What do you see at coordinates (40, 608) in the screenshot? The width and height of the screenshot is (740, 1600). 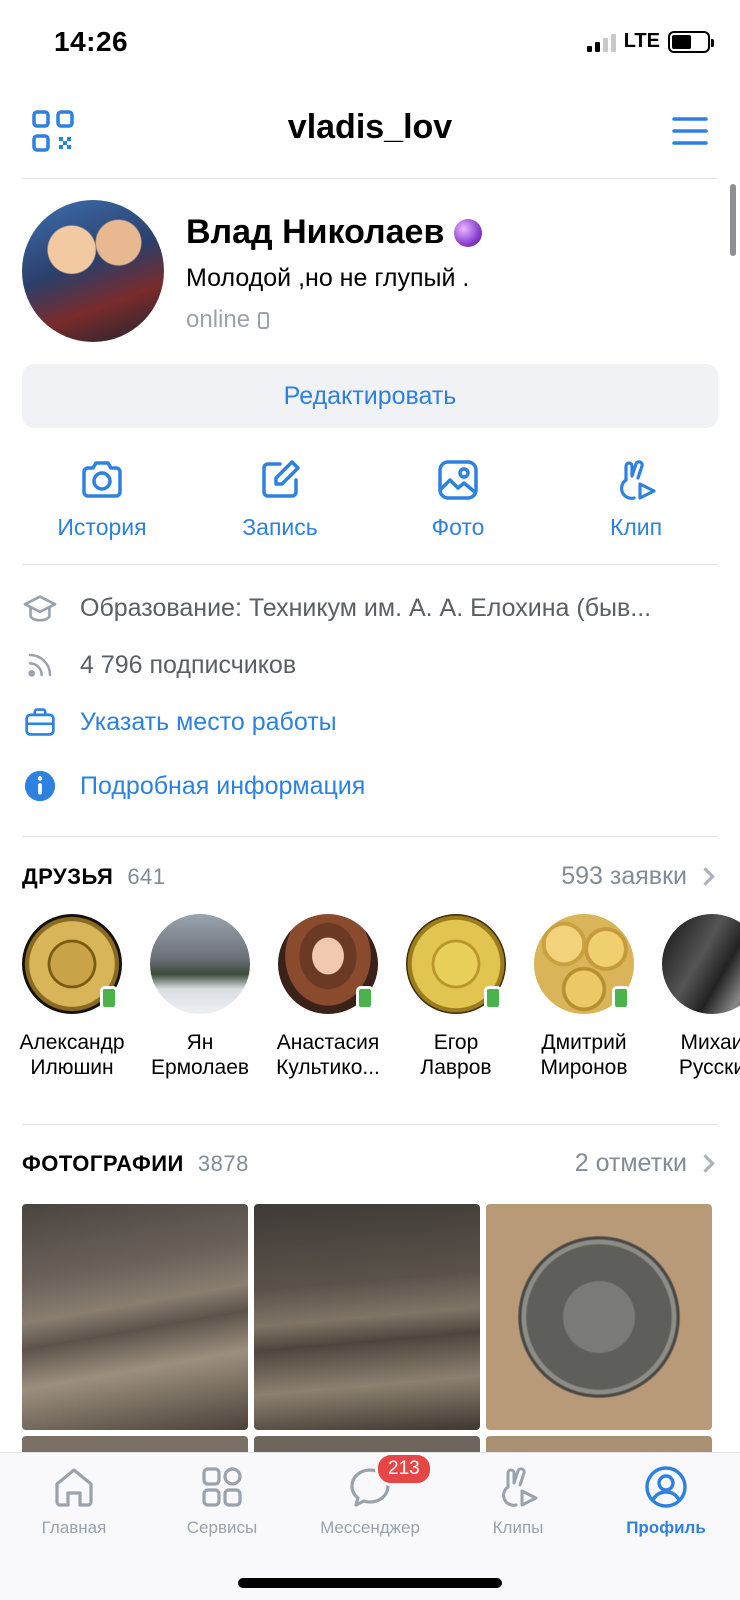 I see `graduation-cap-icon` at bounding box center [40, 608].